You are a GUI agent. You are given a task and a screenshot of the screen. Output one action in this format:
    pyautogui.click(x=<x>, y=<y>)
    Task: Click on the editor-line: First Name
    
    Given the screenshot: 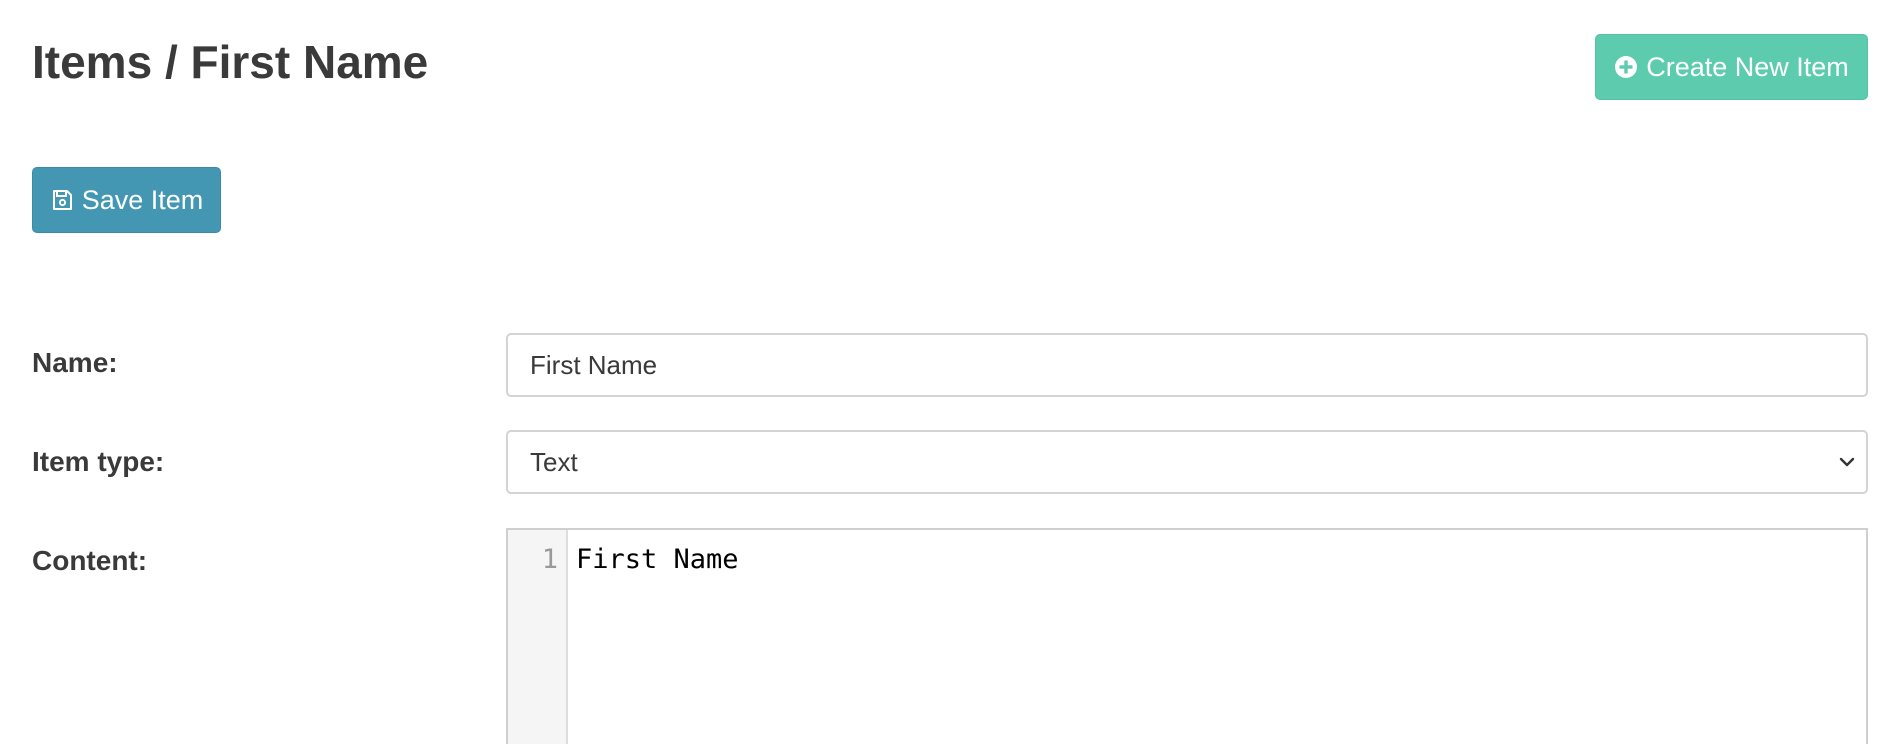 What is the action you would take?
    pyautogui.click(x=657, y=559)
    